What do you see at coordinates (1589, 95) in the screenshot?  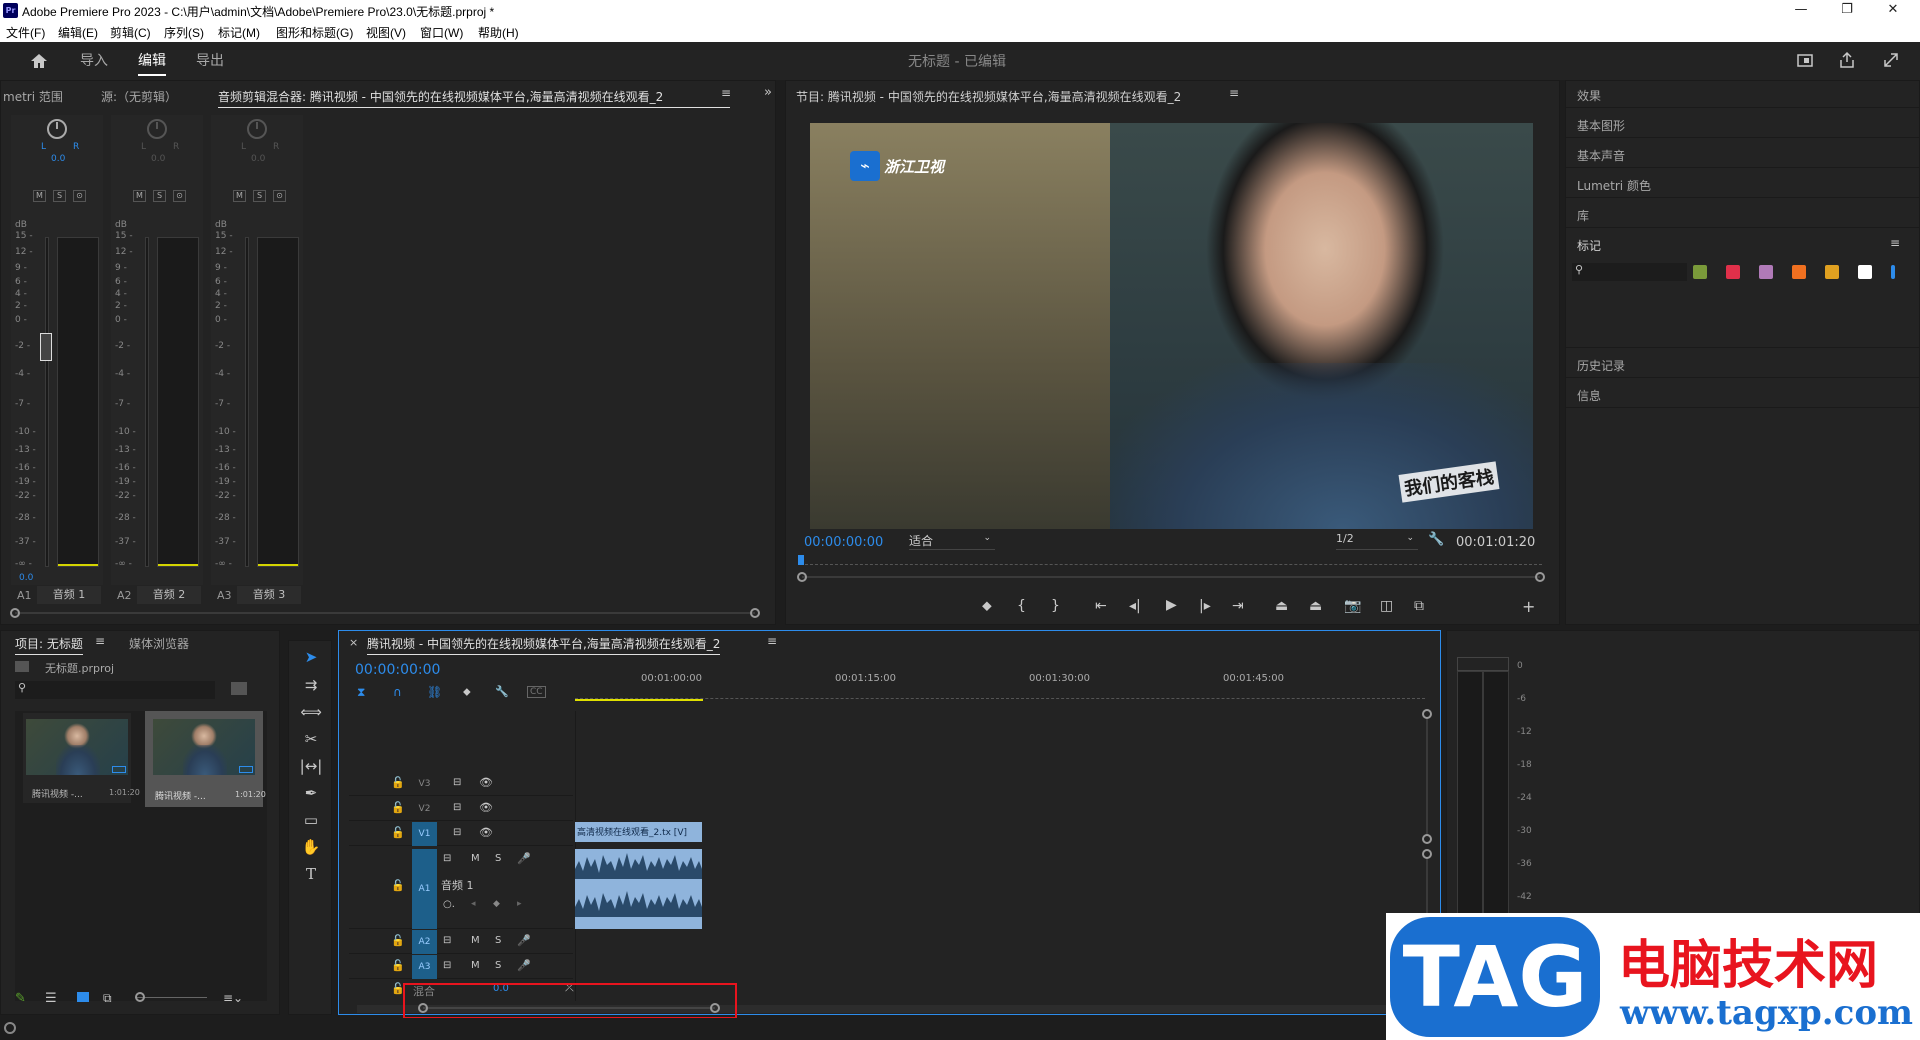 I see `panel-effects: 效果` at bounding box center [1589, 95].